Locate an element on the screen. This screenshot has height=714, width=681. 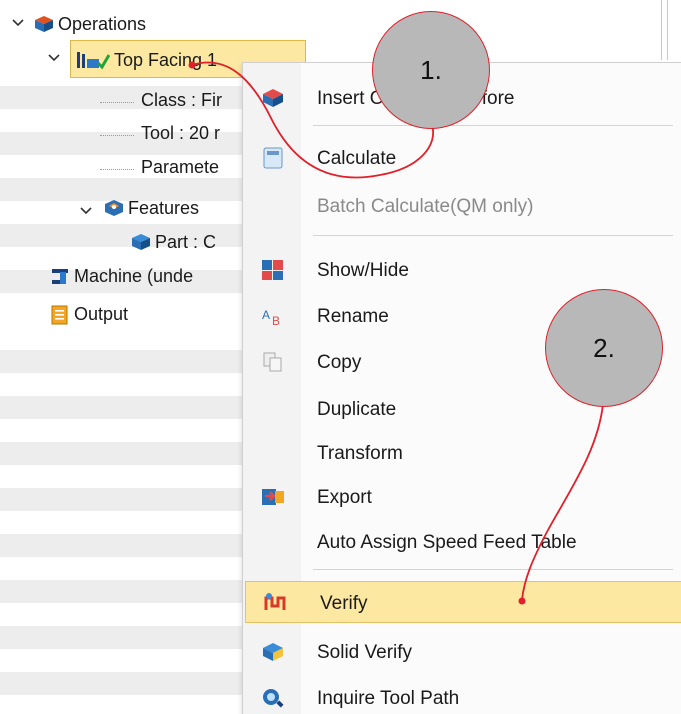
tree-item-part: Part : C is located at coordinates (173, 242).